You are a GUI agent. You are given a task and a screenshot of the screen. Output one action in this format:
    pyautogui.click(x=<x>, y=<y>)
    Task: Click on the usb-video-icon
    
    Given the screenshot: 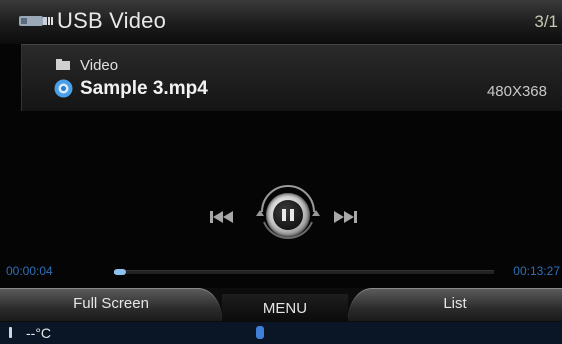 What is the action you would take?
    pyautogui.click(x=36, y=21)
    